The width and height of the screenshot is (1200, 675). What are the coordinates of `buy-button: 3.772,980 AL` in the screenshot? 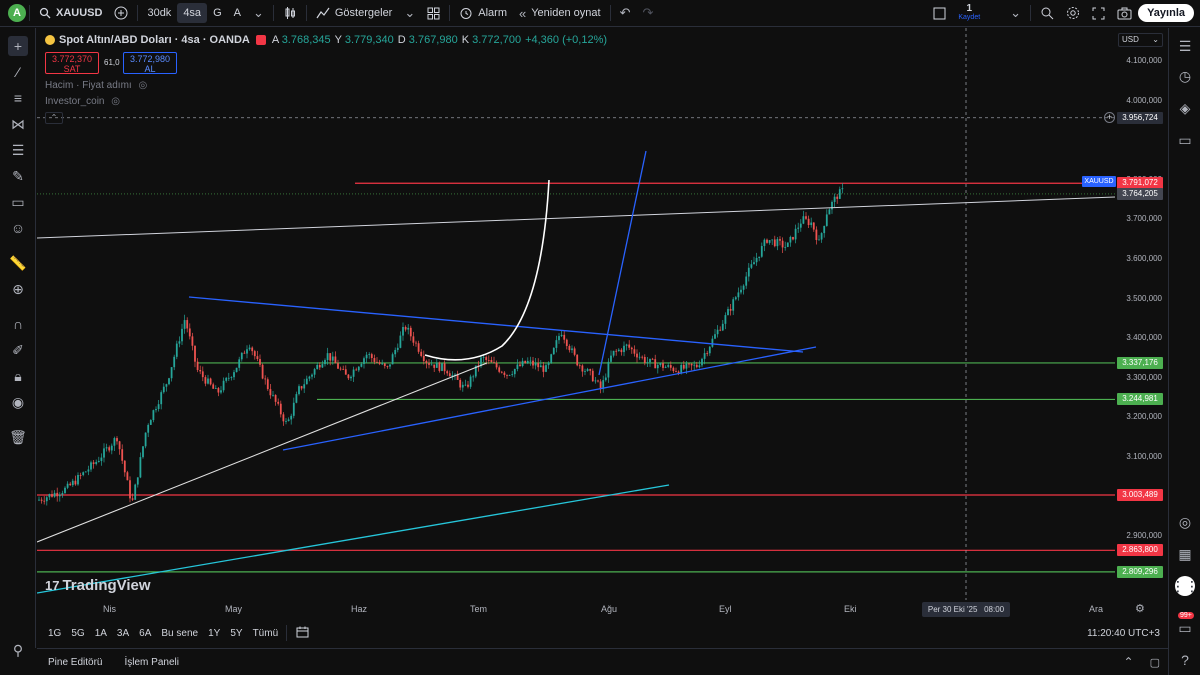 It's located at (150, 63).